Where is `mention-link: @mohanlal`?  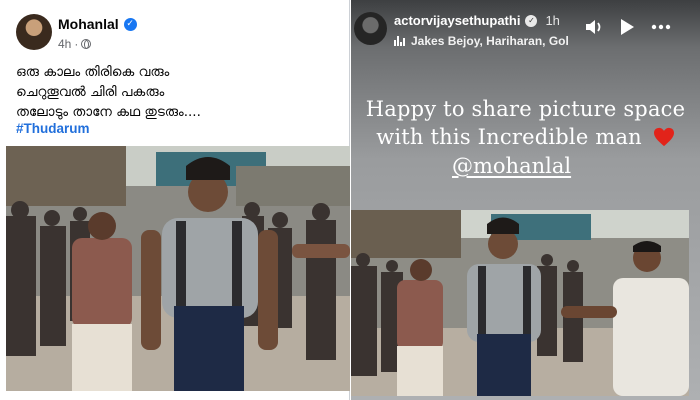 mention-link: @mohanlal is located at coordinates (511, 166).